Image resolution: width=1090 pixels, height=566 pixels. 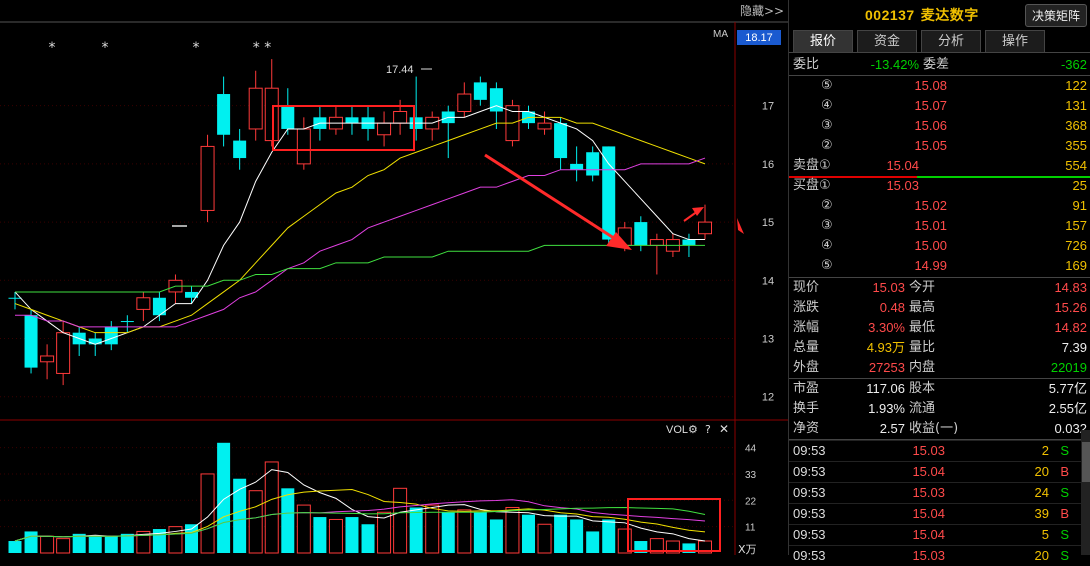 I want to click on tick-row: 09:53 15.04 5 S, so click(x=939, y=534).